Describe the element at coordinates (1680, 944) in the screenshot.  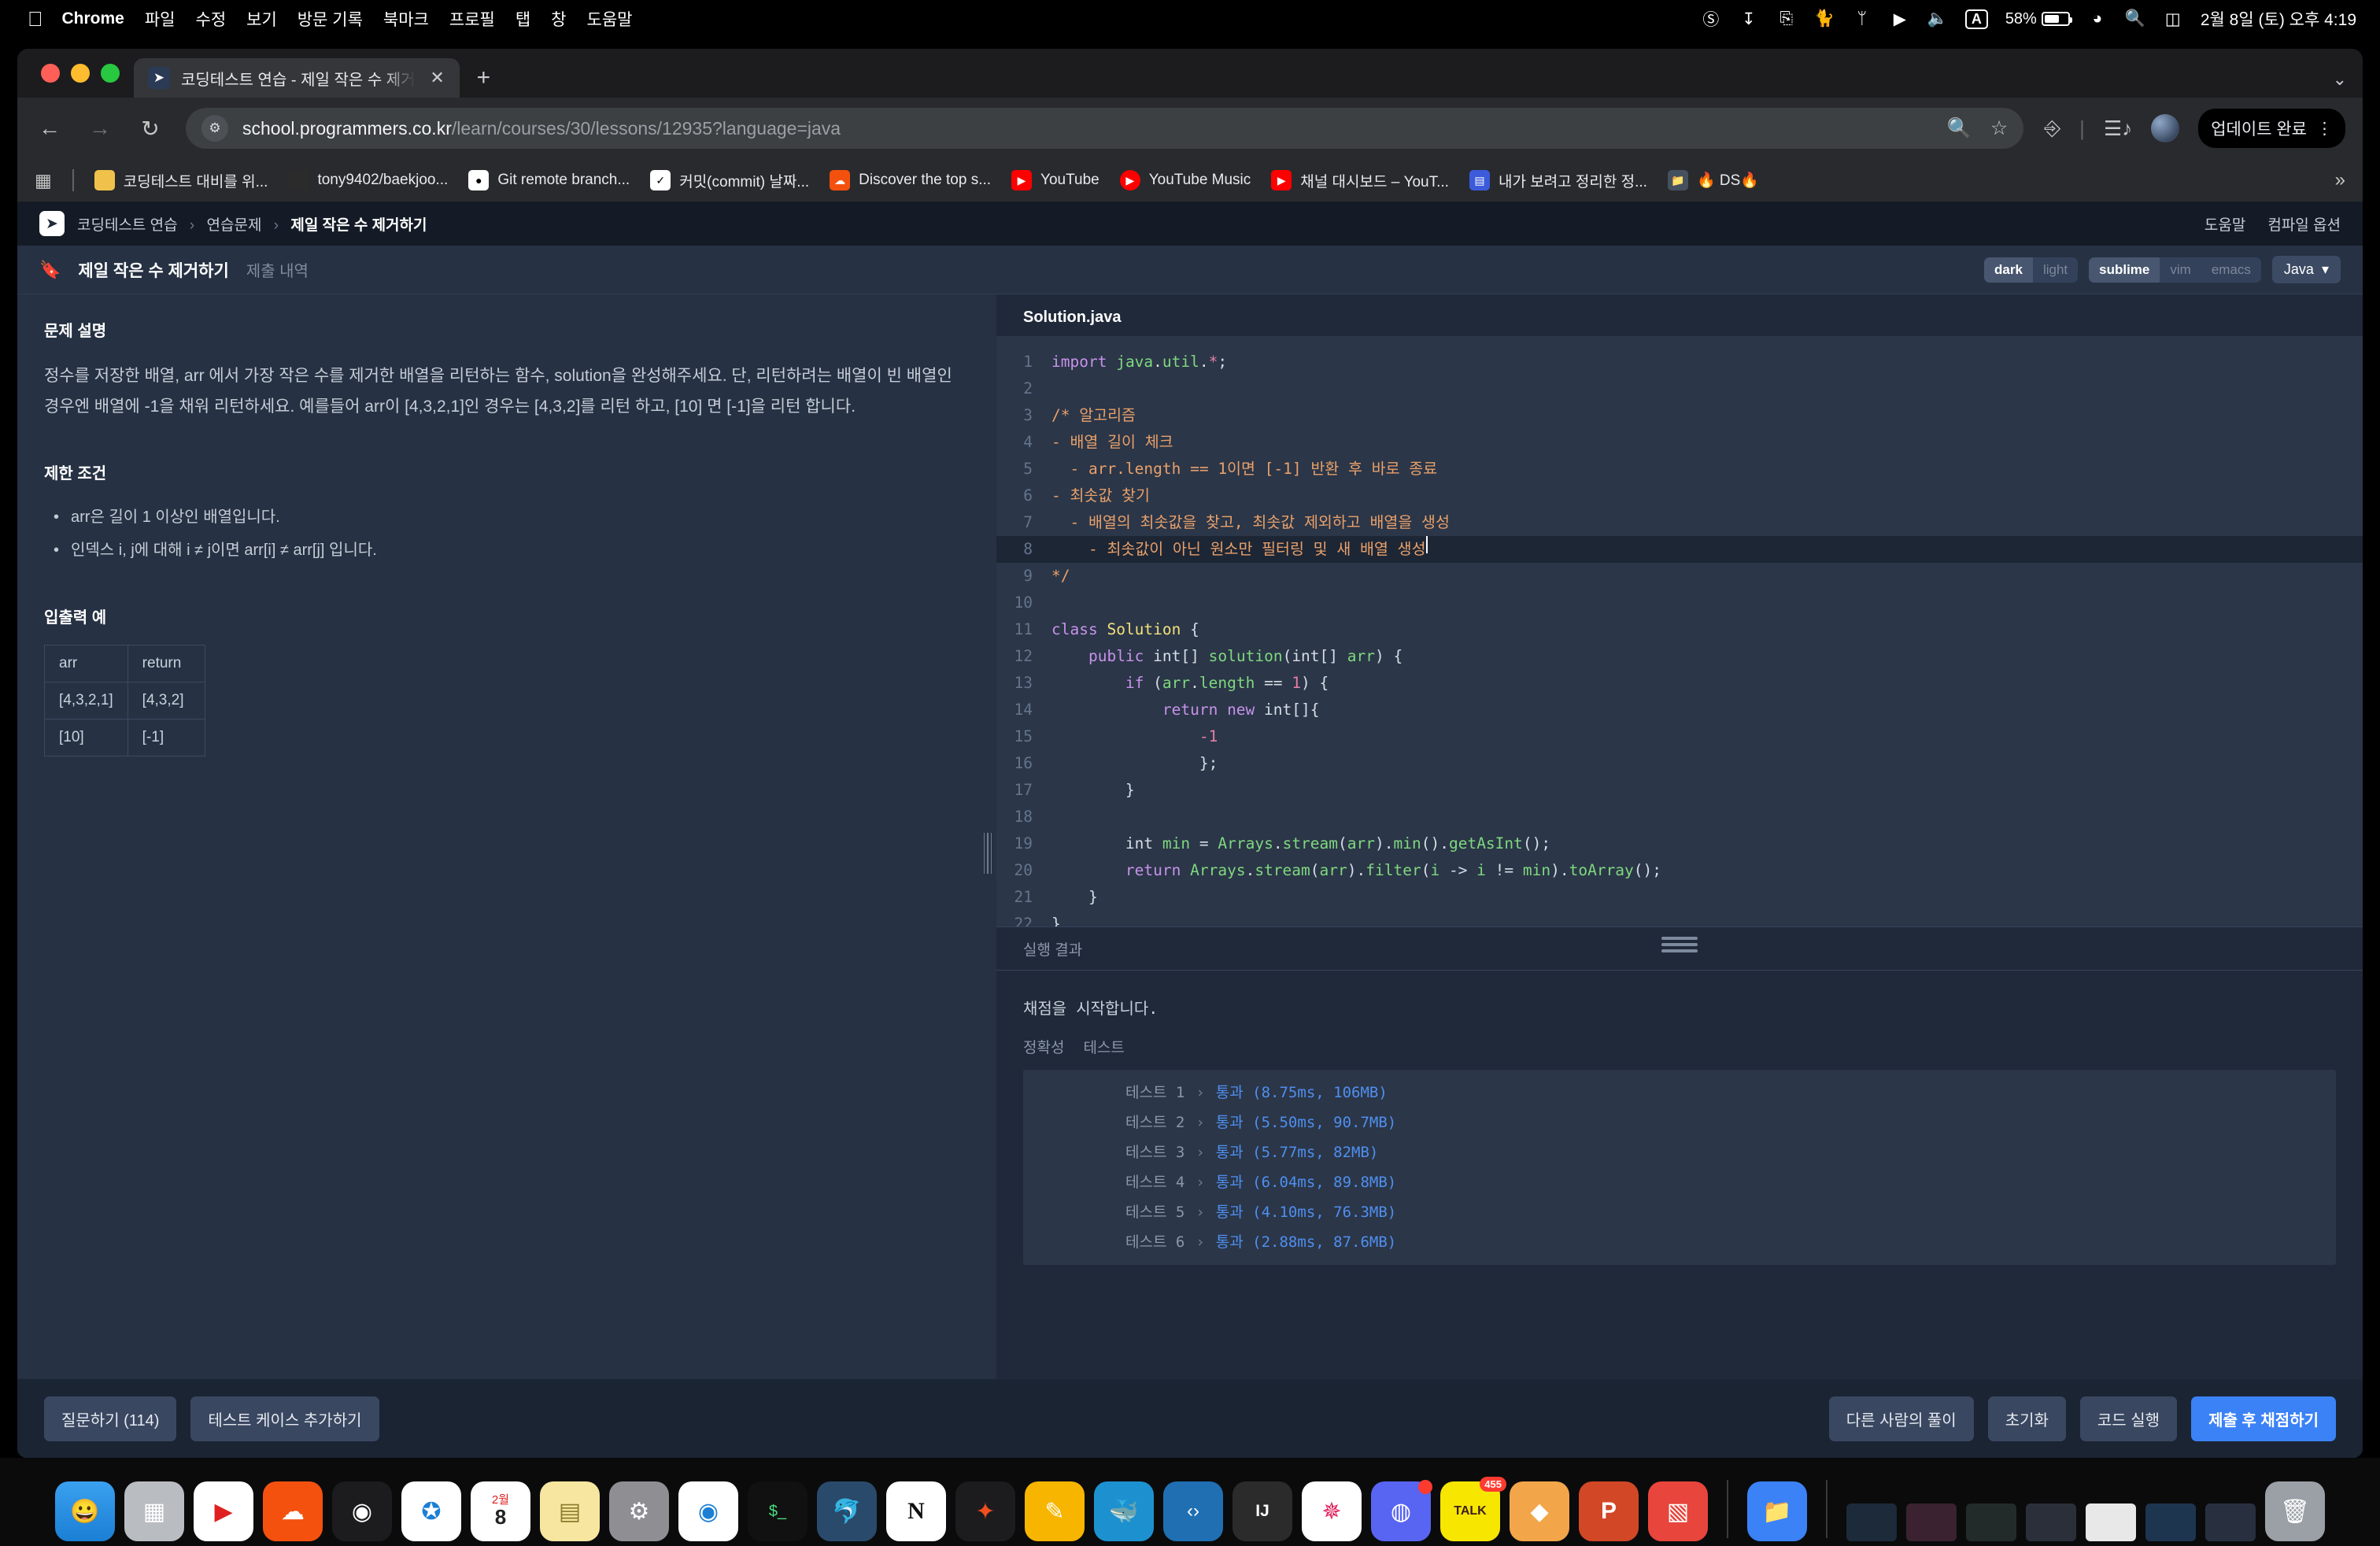
I see `panel-drag-handle-icon` at that location.